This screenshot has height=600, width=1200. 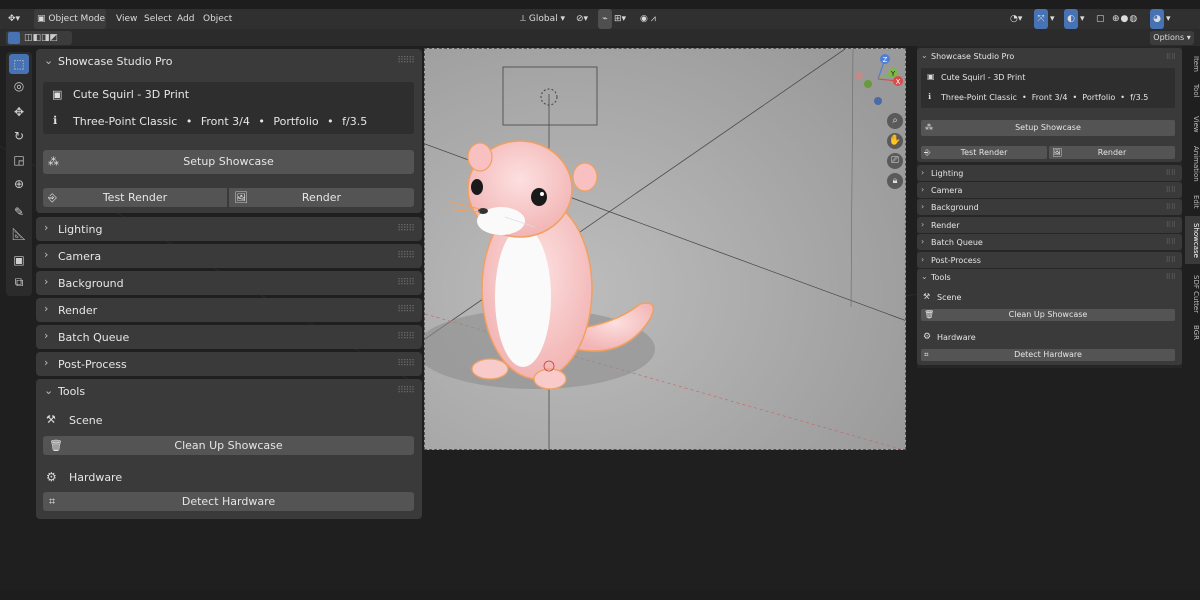 What do you see at coordinates (1052, 19) in the screenshot?
I see `gizmo-dropdown-icon: ▾` at bounding box center [1052, 19].